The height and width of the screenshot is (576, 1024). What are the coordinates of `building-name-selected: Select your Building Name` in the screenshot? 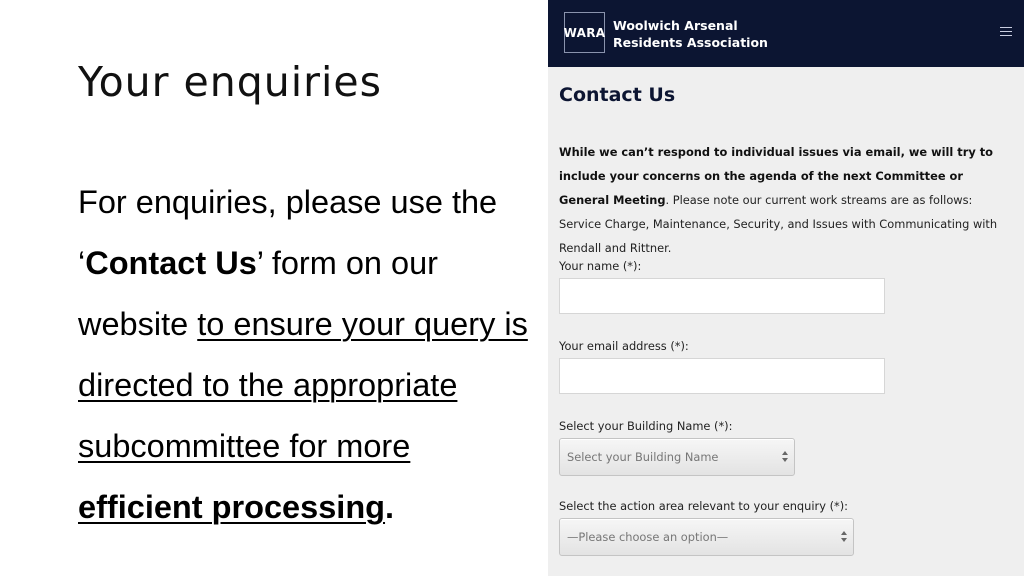 It's located at (643, 457).